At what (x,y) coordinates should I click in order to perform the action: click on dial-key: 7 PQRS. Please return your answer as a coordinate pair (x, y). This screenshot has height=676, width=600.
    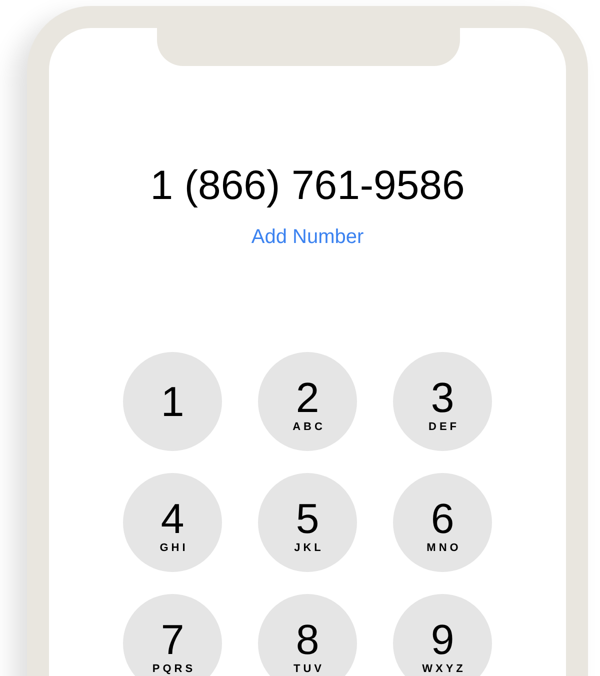
    Looking at the image, I should click on (172, 635).